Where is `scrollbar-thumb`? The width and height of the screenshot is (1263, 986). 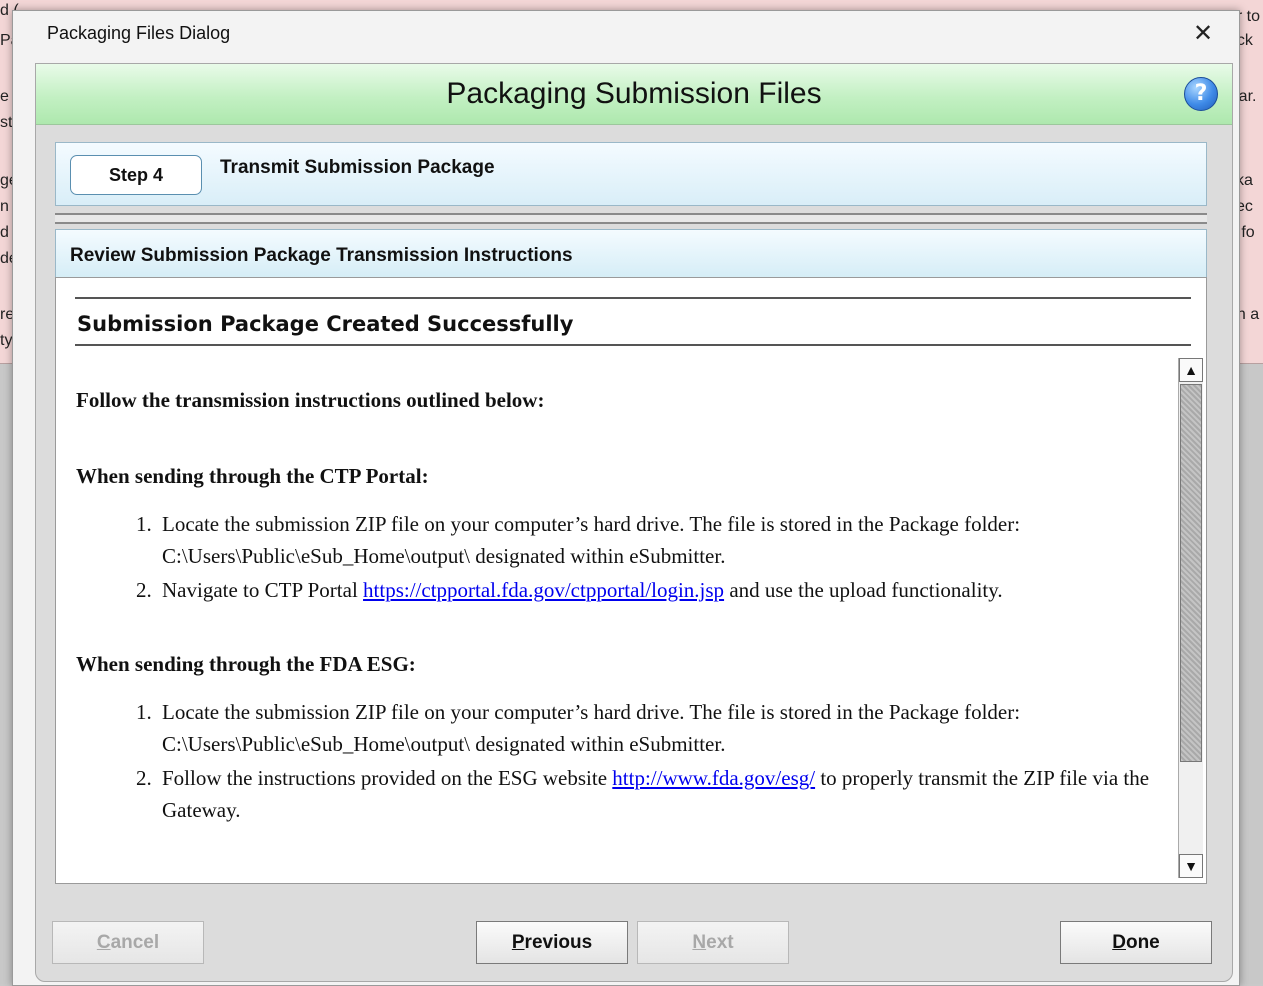
scrollbar-thumb is located at coordinates (1191, 573).